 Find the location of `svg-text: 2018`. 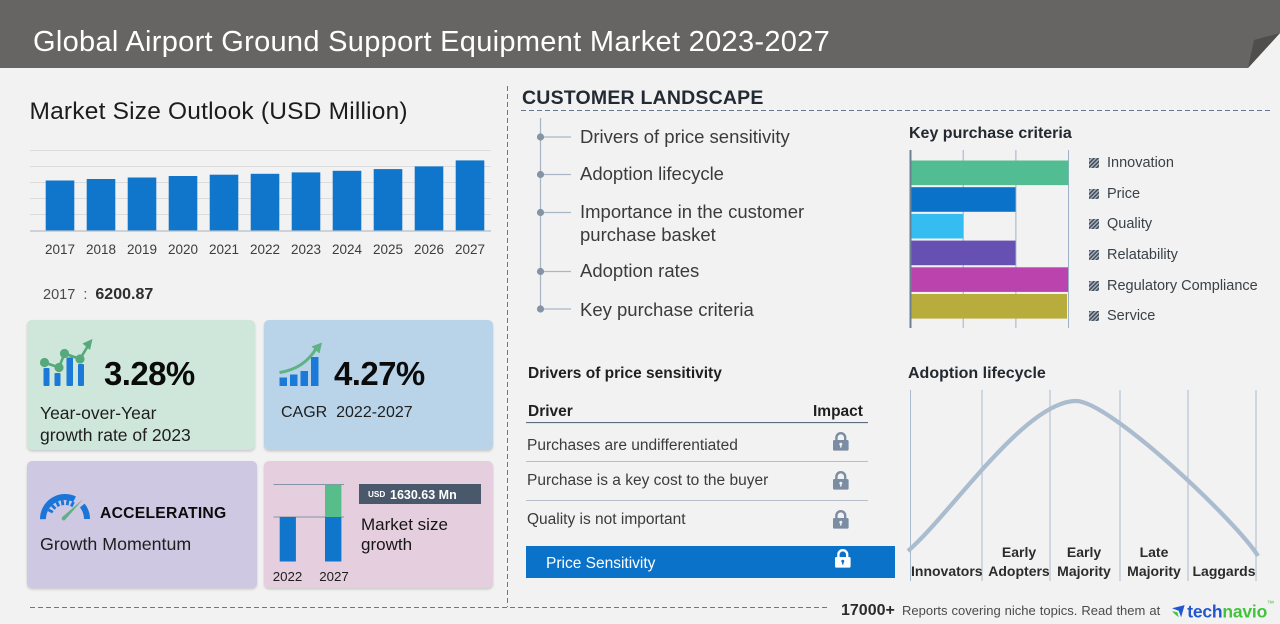

svg-text: 2018 is located at coordinates (101, 249).